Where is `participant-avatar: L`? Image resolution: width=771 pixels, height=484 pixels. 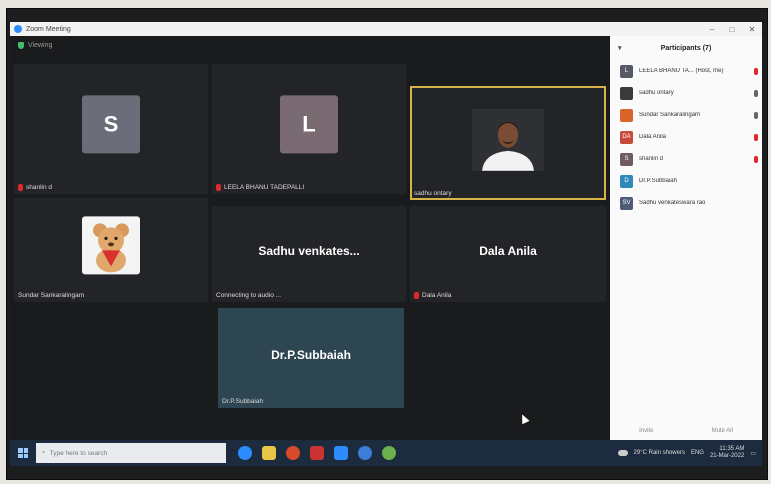
participant-avatar: L is located at coordinates (626, 71).